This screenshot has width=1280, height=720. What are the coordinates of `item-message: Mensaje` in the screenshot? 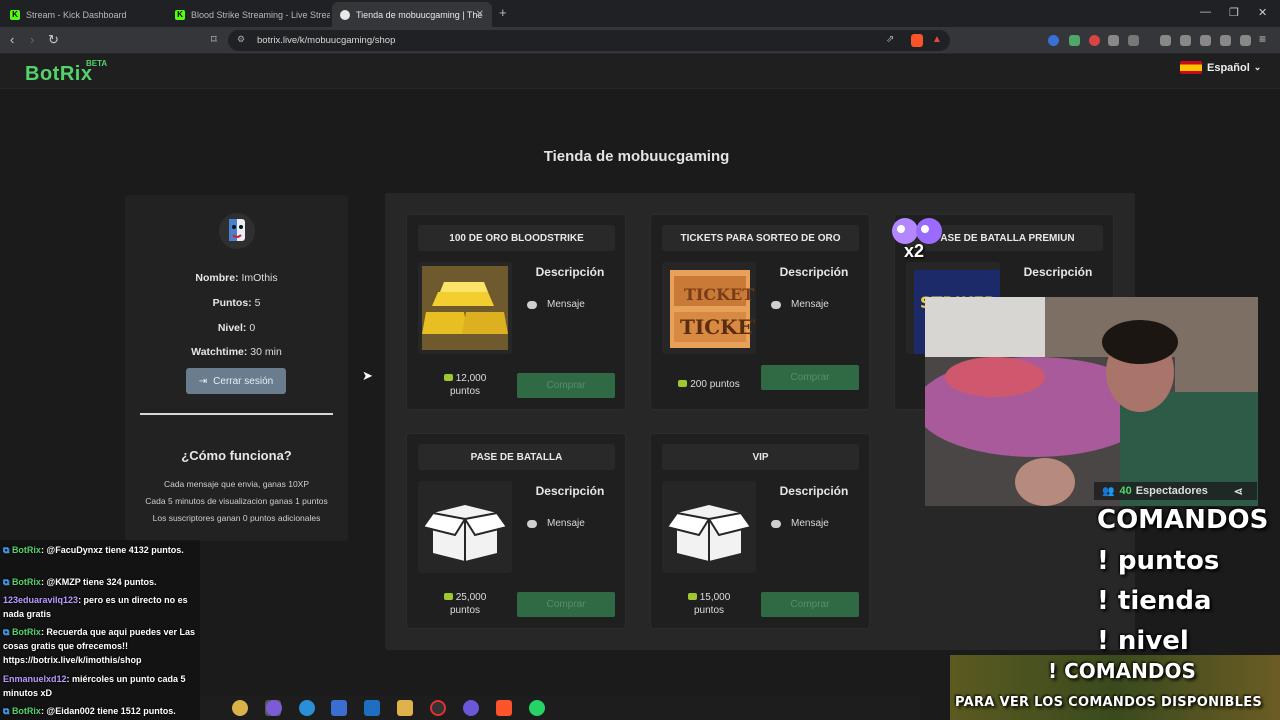 It's located at (556, 304).